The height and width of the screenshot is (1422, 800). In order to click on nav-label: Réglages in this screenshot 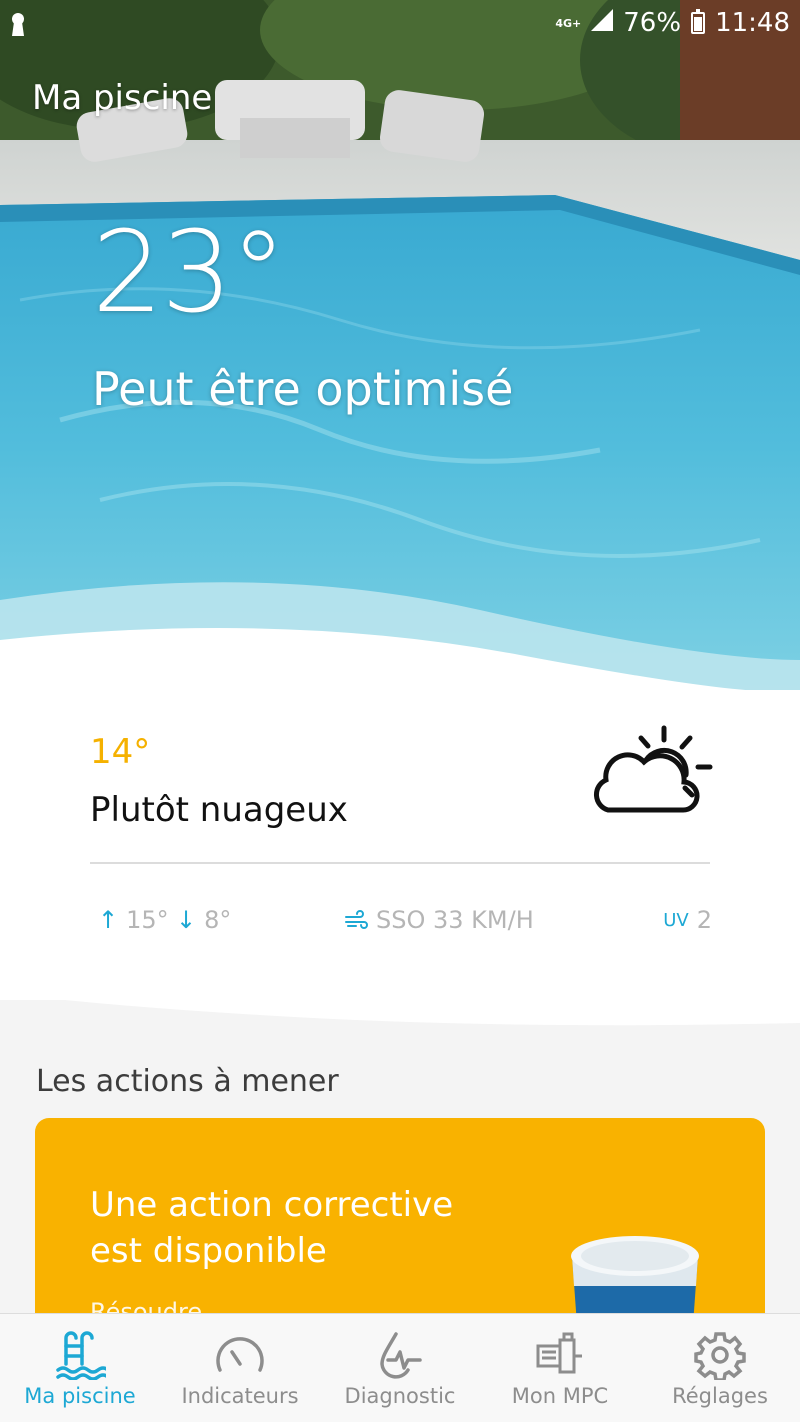, I will do `click(720, 1396)`.